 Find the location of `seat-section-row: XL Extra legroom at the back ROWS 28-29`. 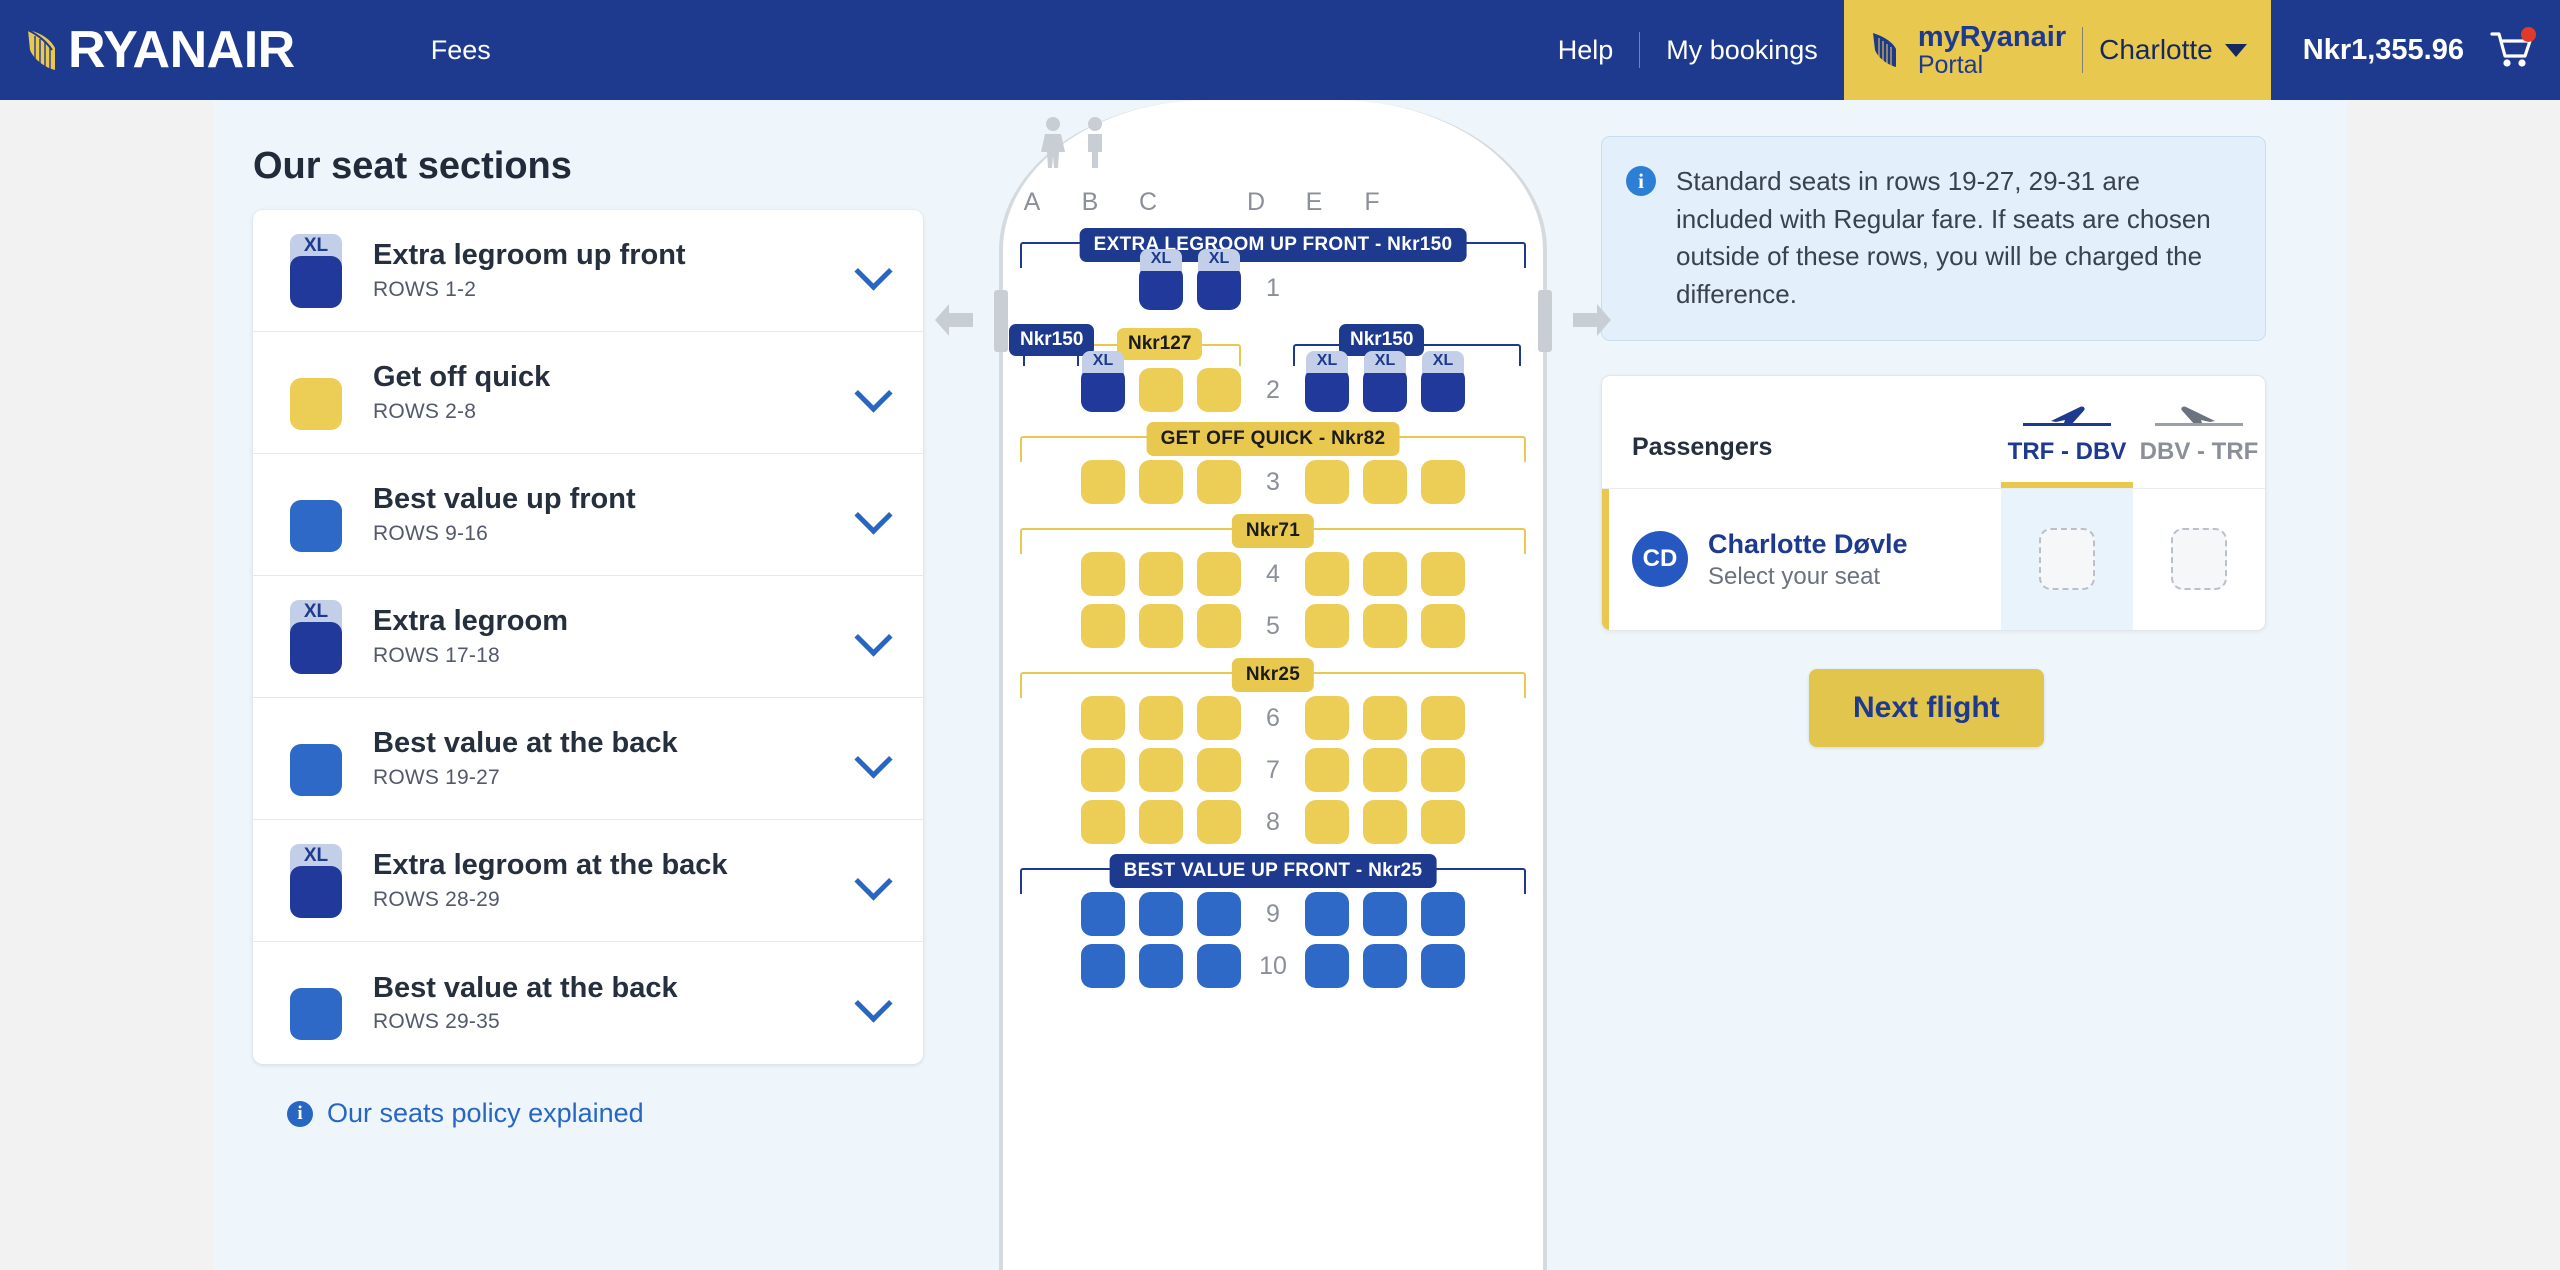

seat-section-row: XL Extra legroom at the back ROWS 28-29 is located at coordinates (588, 881).